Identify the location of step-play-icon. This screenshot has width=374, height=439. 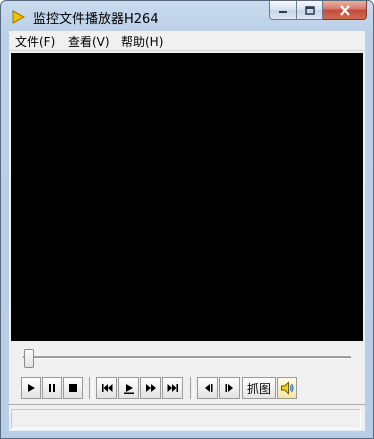
(128, 388).